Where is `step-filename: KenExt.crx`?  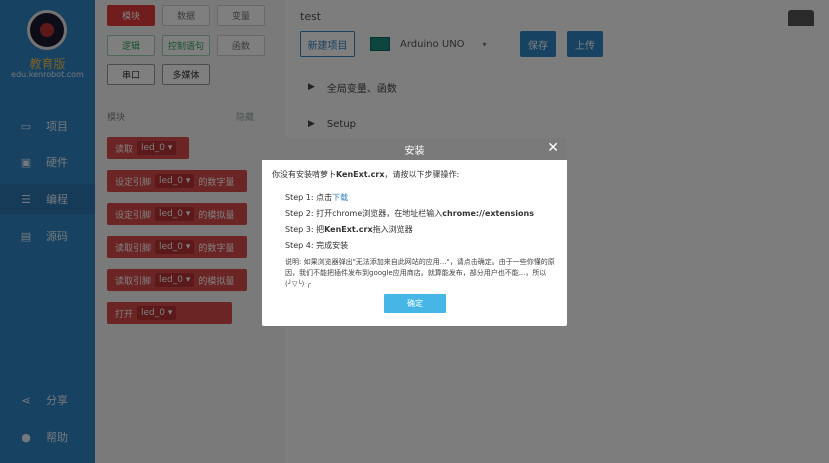 step-filename: KenExt.crx is located at coordinates (348, 229).